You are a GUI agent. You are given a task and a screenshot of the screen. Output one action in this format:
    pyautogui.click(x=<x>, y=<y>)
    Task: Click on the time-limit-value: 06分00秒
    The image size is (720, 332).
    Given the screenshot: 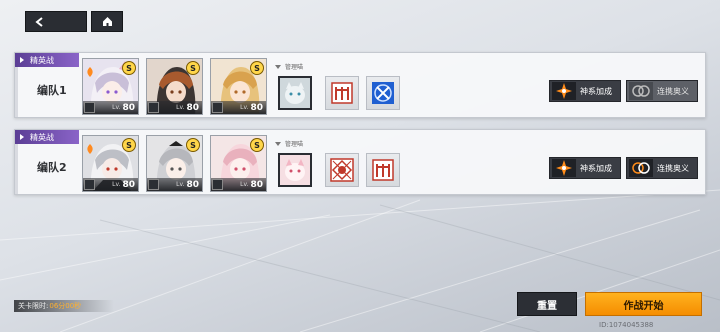 What is the action you would take?
    pyautogui.click(x=65, y=306)
    